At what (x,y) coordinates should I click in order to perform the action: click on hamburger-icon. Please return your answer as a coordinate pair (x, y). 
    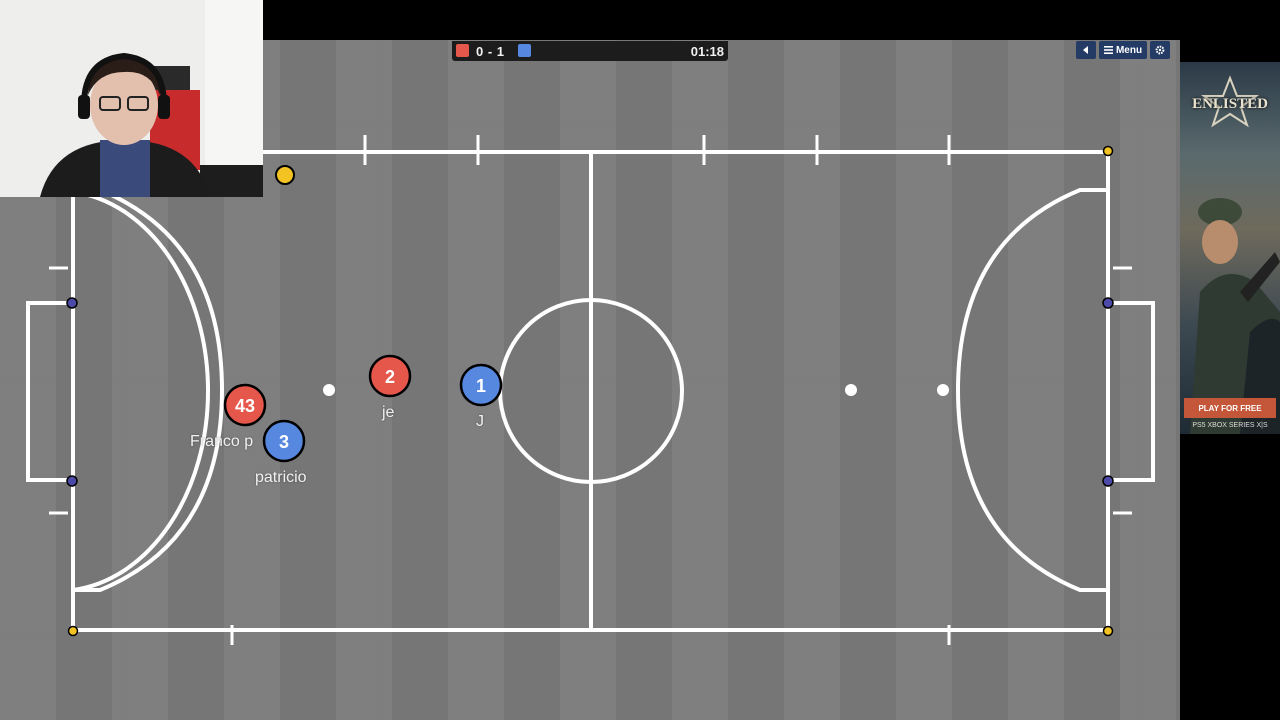
    Looking at the image, I should click on (1108, 50).